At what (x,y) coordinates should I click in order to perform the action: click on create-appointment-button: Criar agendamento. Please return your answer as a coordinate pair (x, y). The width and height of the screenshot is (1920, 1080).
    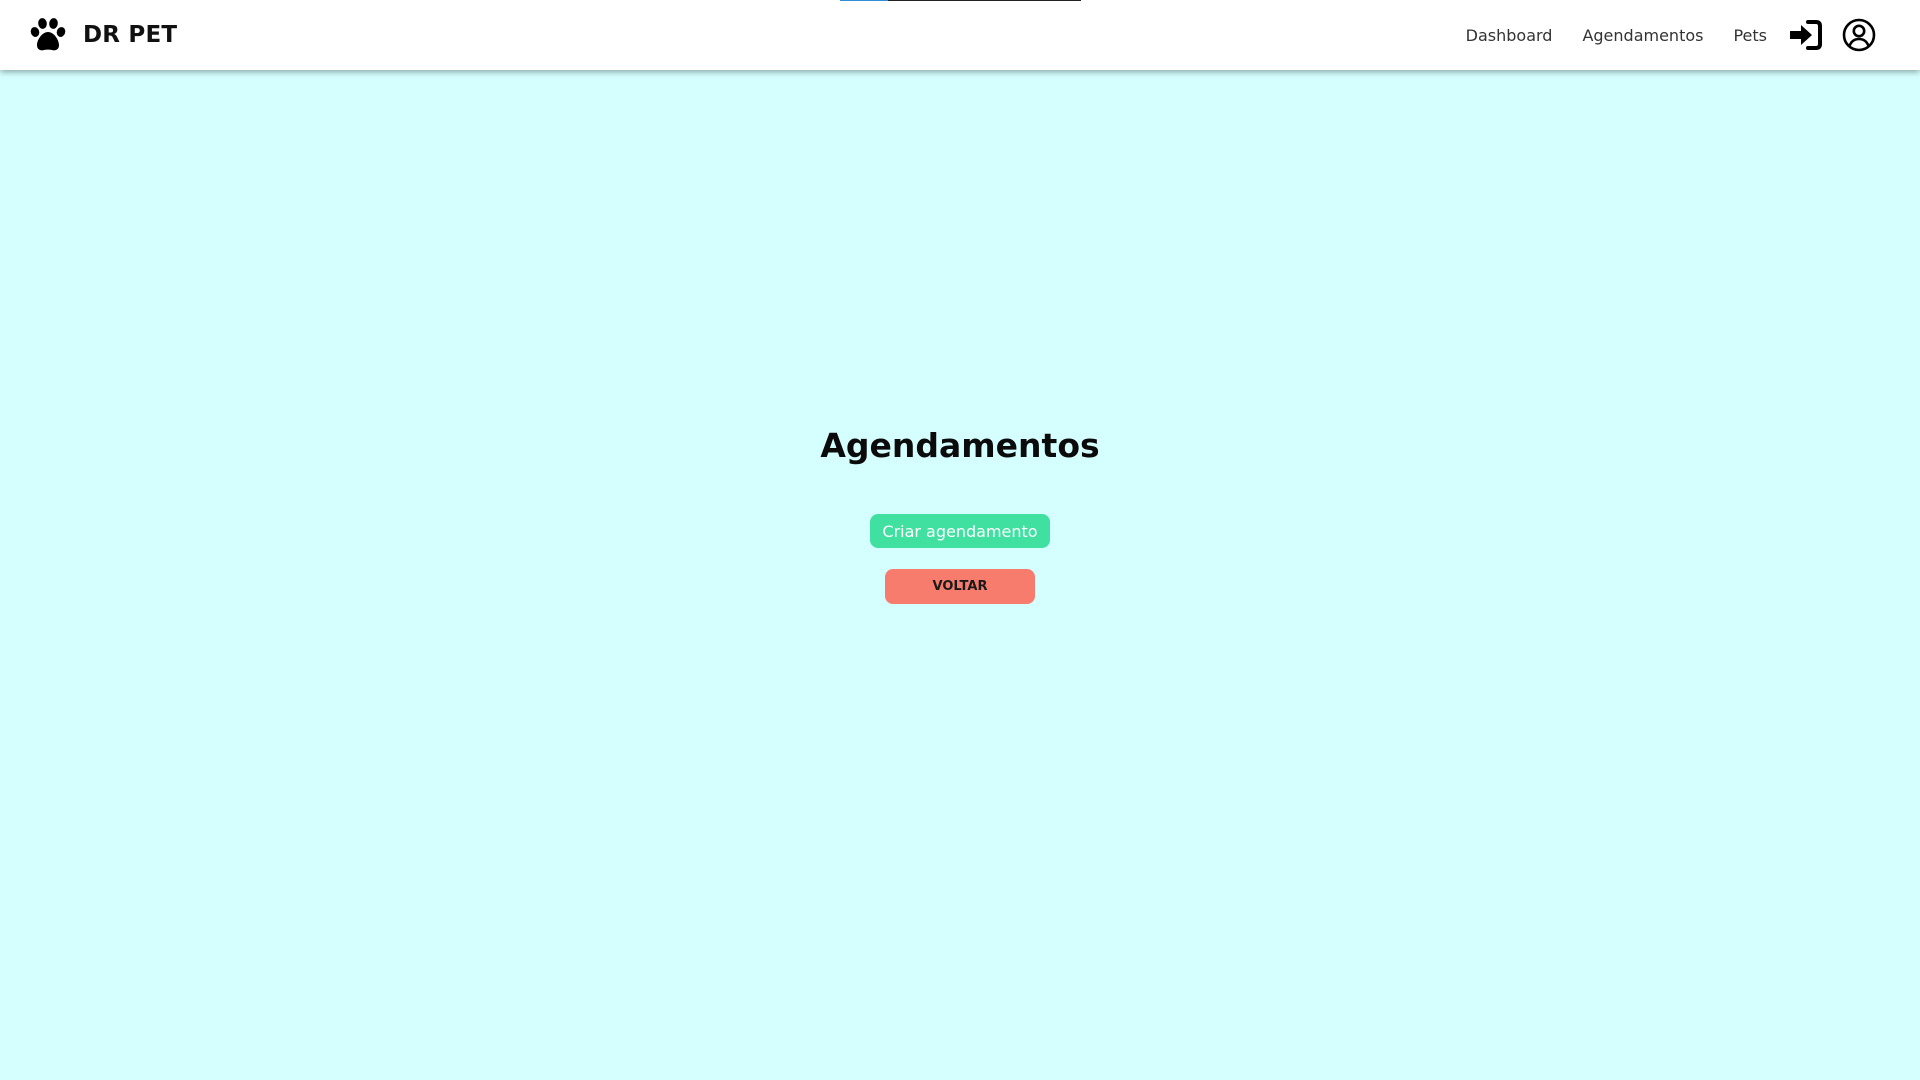
    Looking at the image, I should click on (960, 531).